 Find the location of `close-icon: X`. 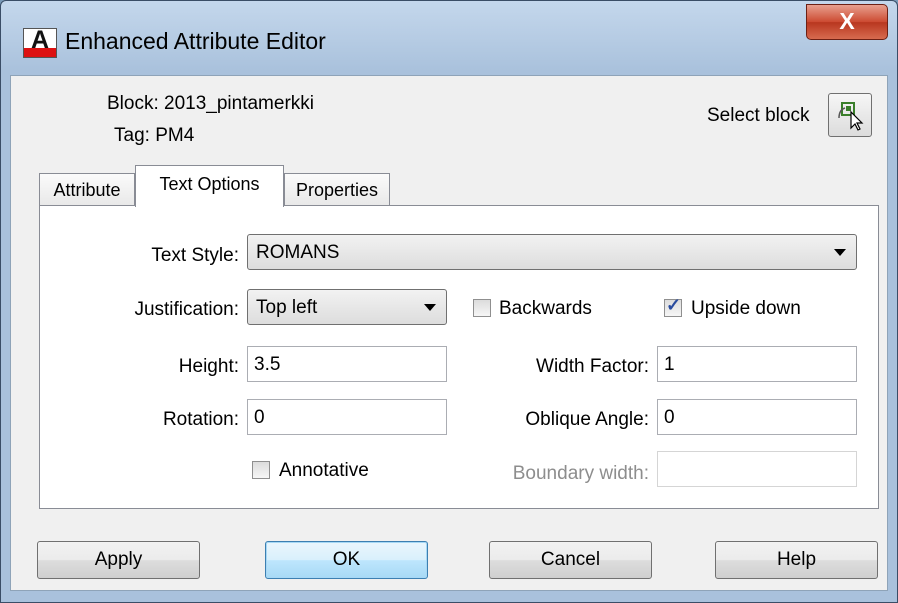

close-icon: X is located at coordinates (847, 21).